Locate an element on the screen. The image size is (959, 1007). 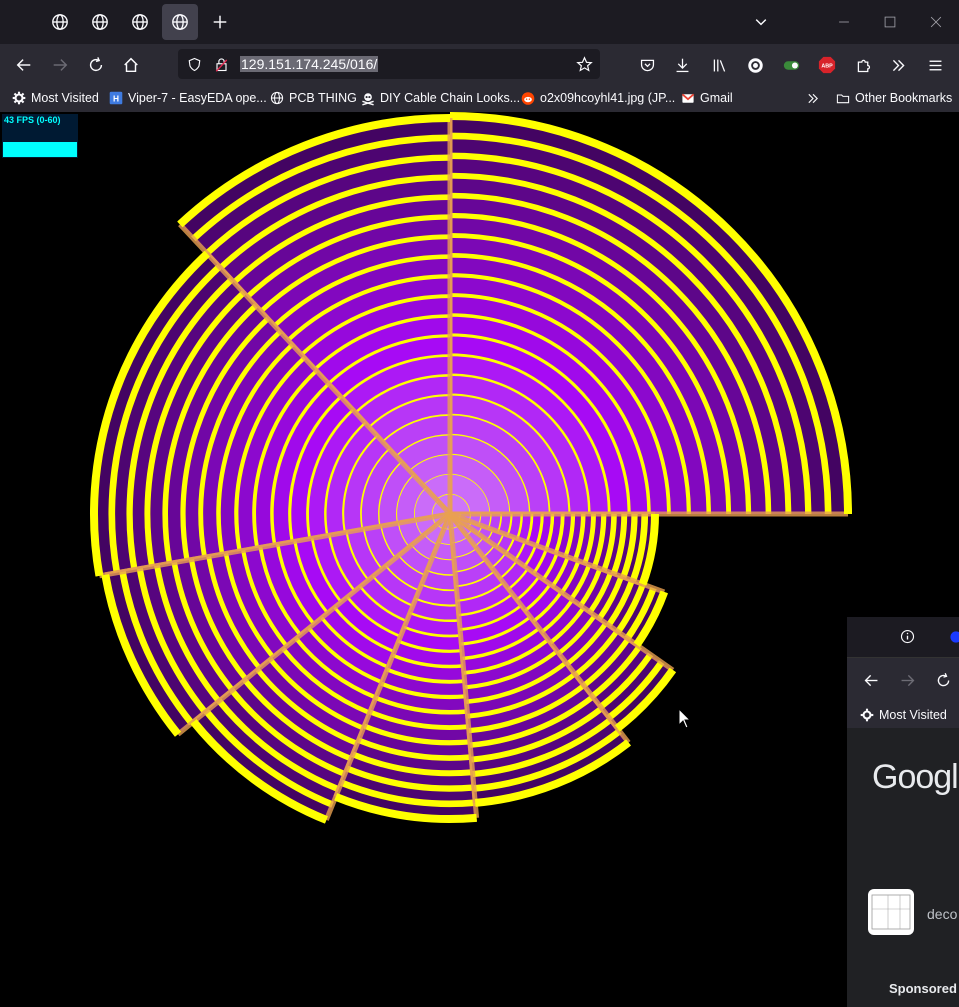
bookmark-label: Gmail is located at coordinates (716, 98).